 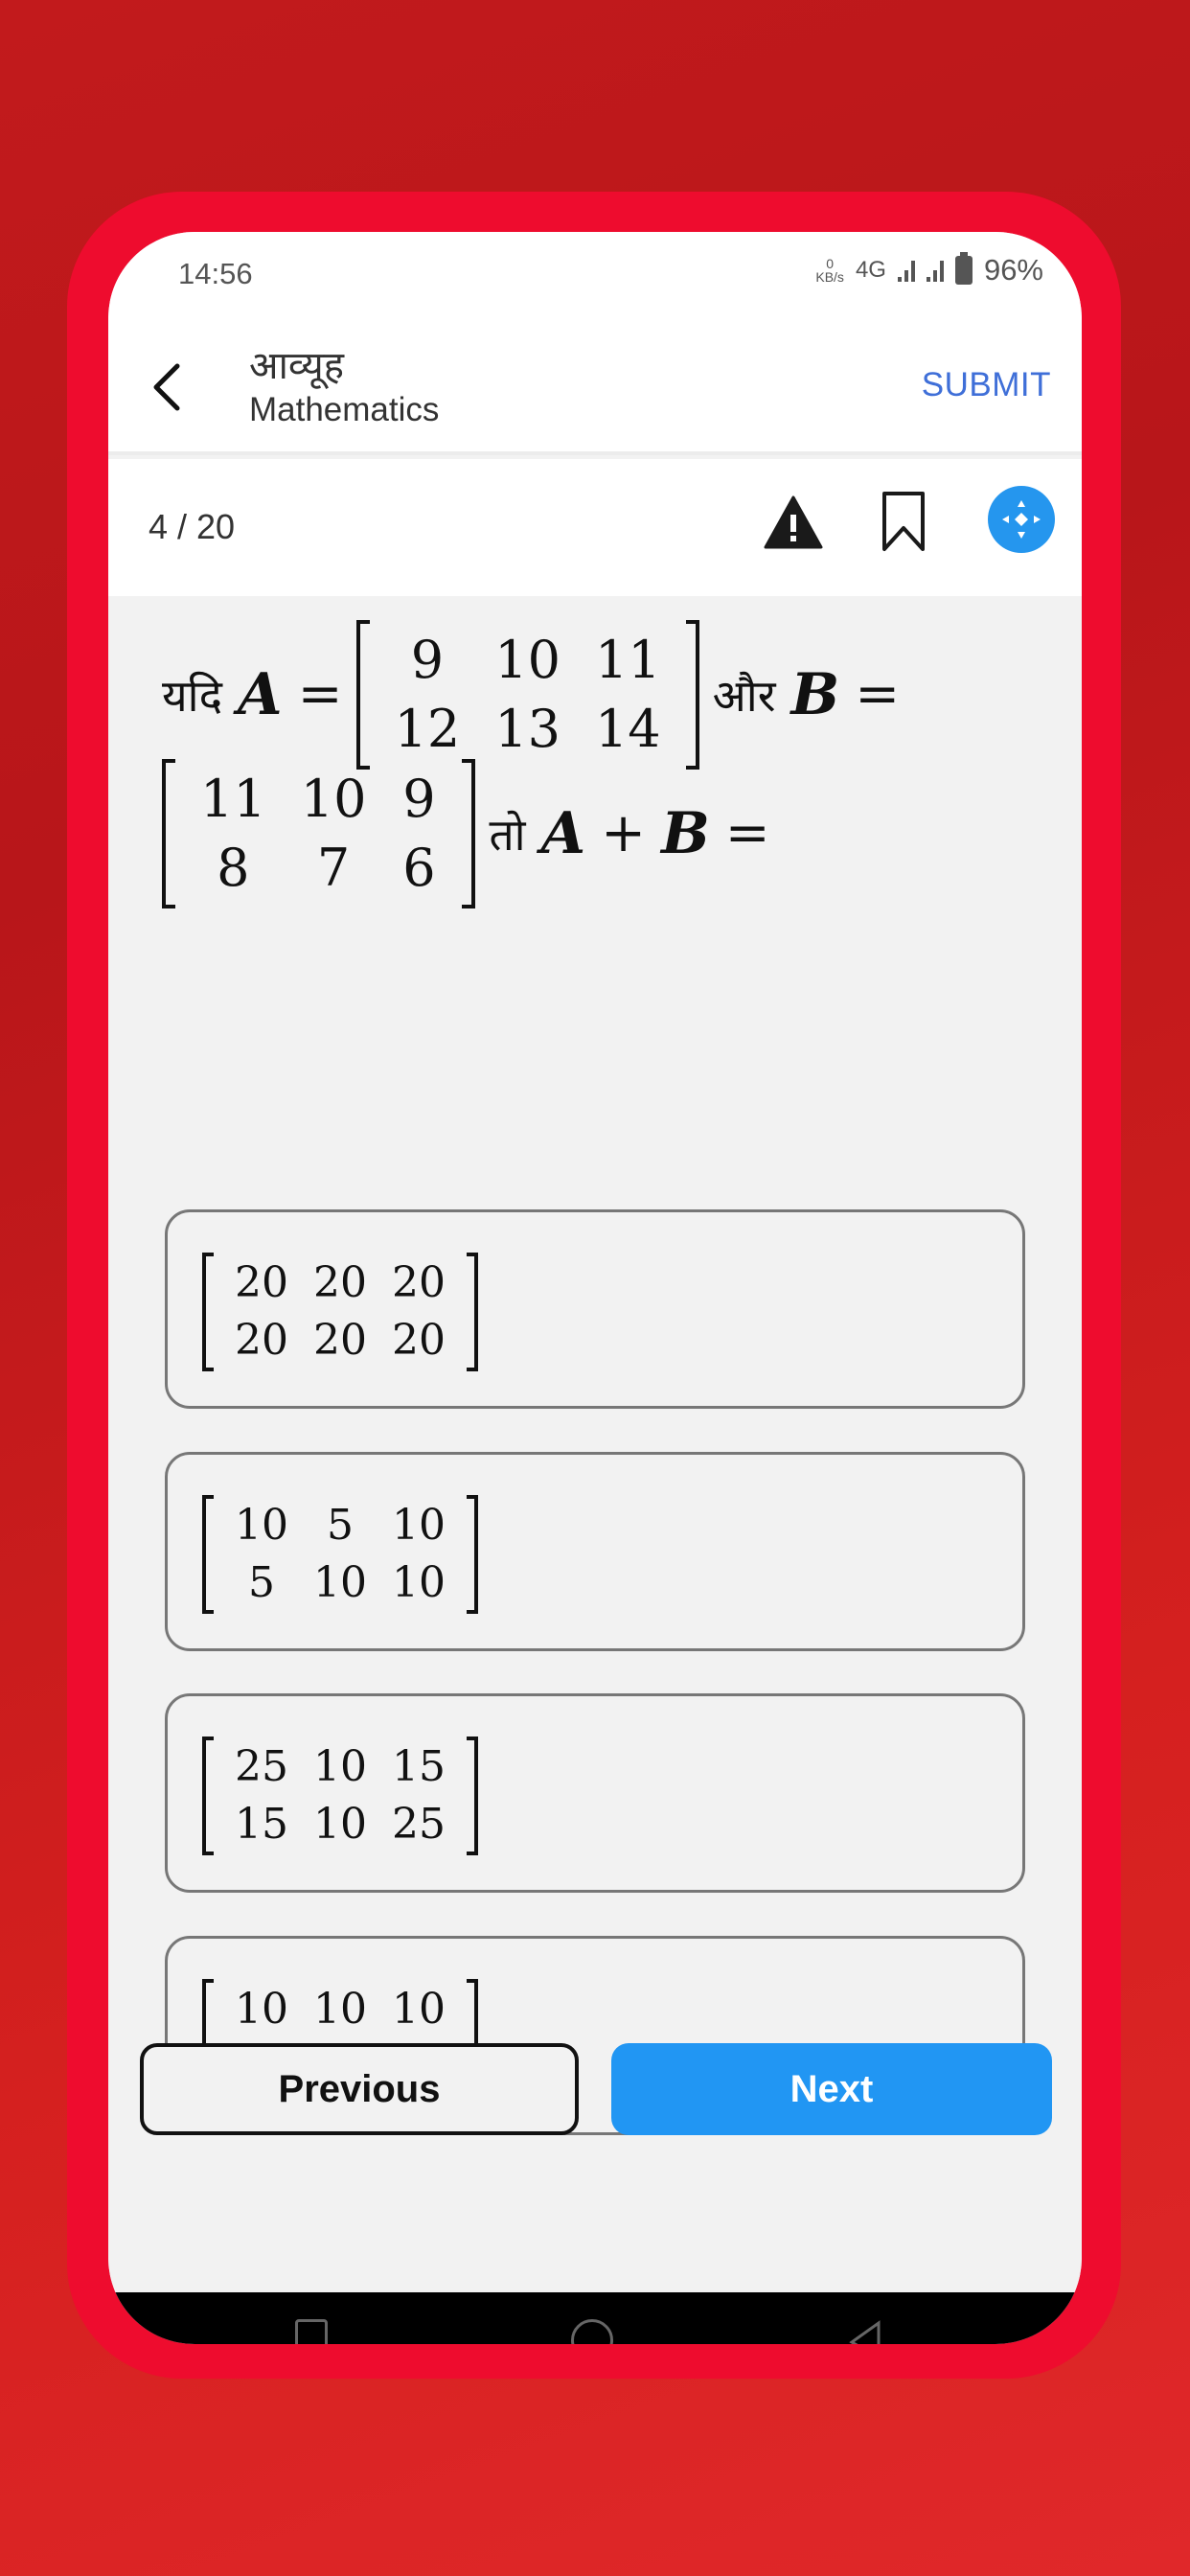 What do you see at coordinates (595, 527) in the screenshot?
I see `question-toolbar: 4 / 20` at bounding box center [595, 527].